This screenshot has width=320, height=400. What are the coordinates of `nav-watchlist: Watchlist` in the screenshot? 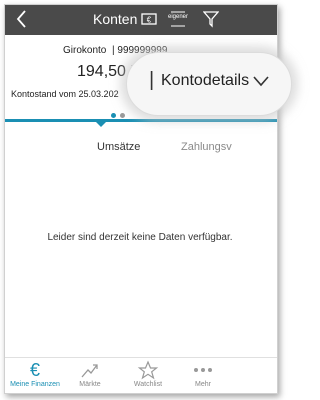 It's located at (148, 374).